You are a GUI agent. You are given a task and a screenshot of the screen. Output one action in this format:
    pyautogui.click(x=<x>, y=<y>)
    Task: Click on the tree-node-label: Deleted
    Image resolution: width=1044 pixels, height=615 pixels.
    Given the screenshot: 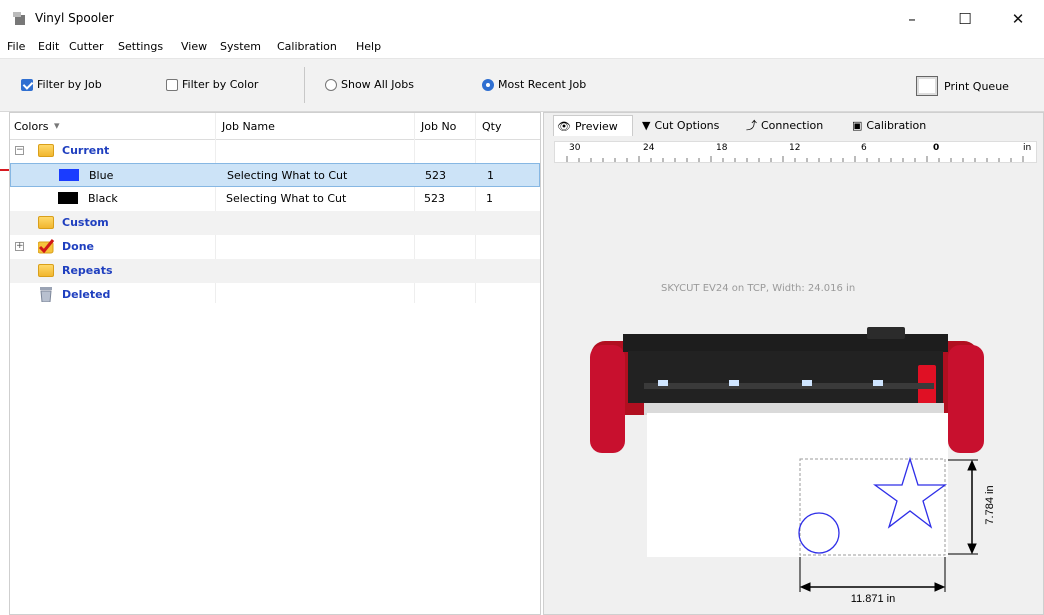 What is the action you would take?
    pyautogui.click(x=86, y=294)
    